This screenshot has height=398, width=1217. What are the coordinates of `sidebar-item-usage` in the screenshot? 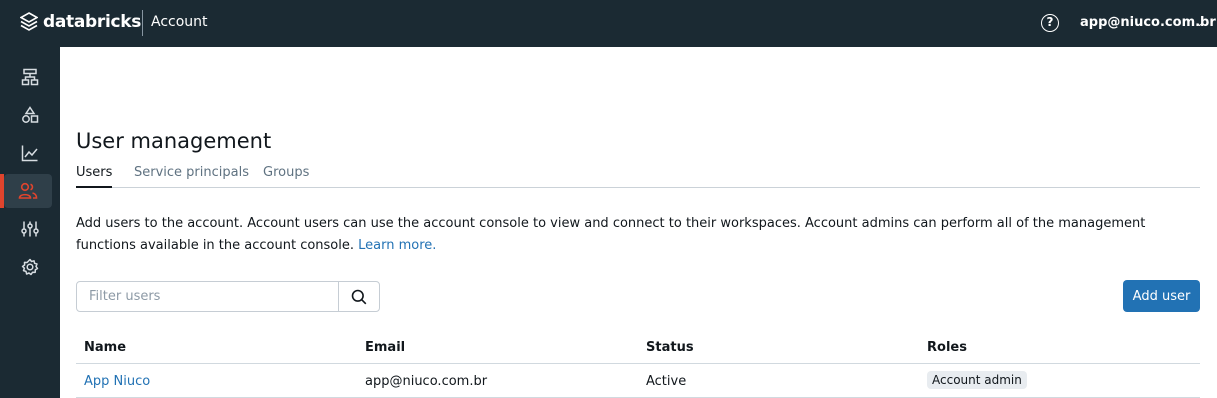 It's located at (30, 153).